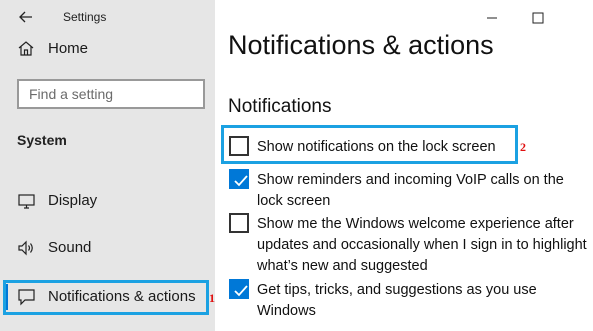 This screenshot has height=331, width=593. Describe the element at coordinates (68, 48) in the screenshot. I see `home-label: Home` at that location.